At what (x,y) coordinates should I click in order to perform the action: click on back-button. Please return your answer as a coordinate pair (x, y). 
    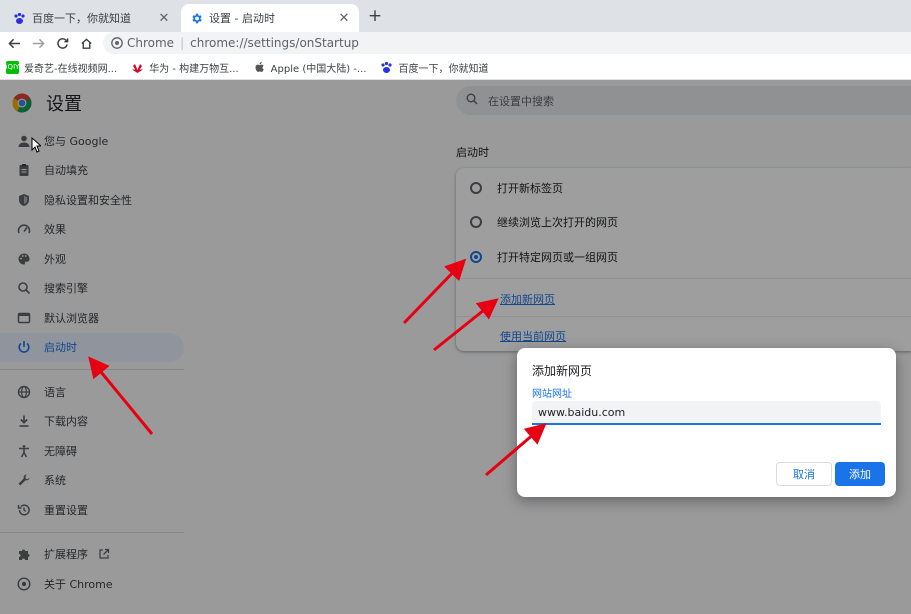
    Looking at the image, I should click on (14, 43).